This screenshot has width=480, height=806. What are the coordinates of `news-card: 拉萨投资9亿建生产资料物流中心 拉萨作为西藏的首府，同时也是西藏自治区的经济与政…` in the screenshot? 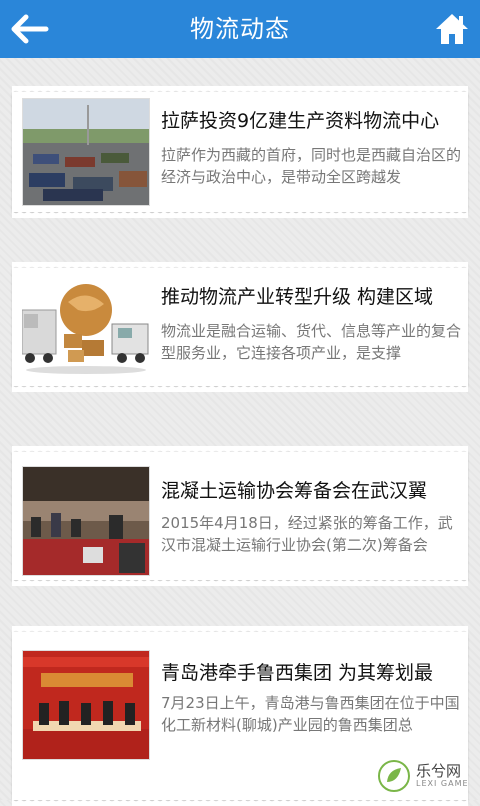 It's located at (240, 155).